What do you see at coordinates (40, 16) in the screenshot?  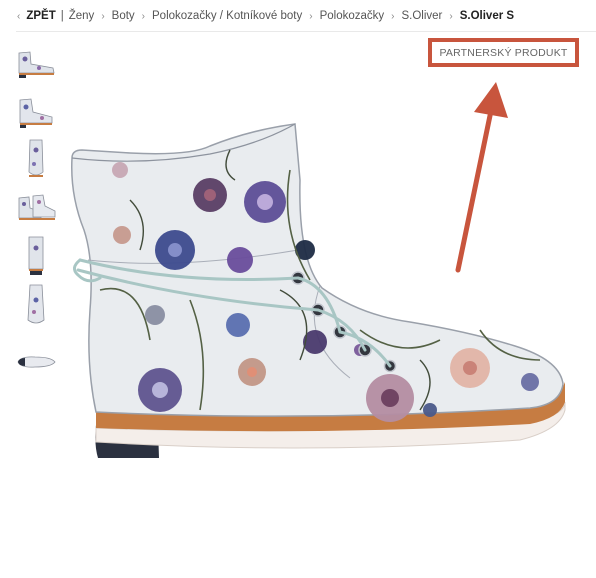 I see `back-link: ZPĚT` at bounding box center [40, 16].